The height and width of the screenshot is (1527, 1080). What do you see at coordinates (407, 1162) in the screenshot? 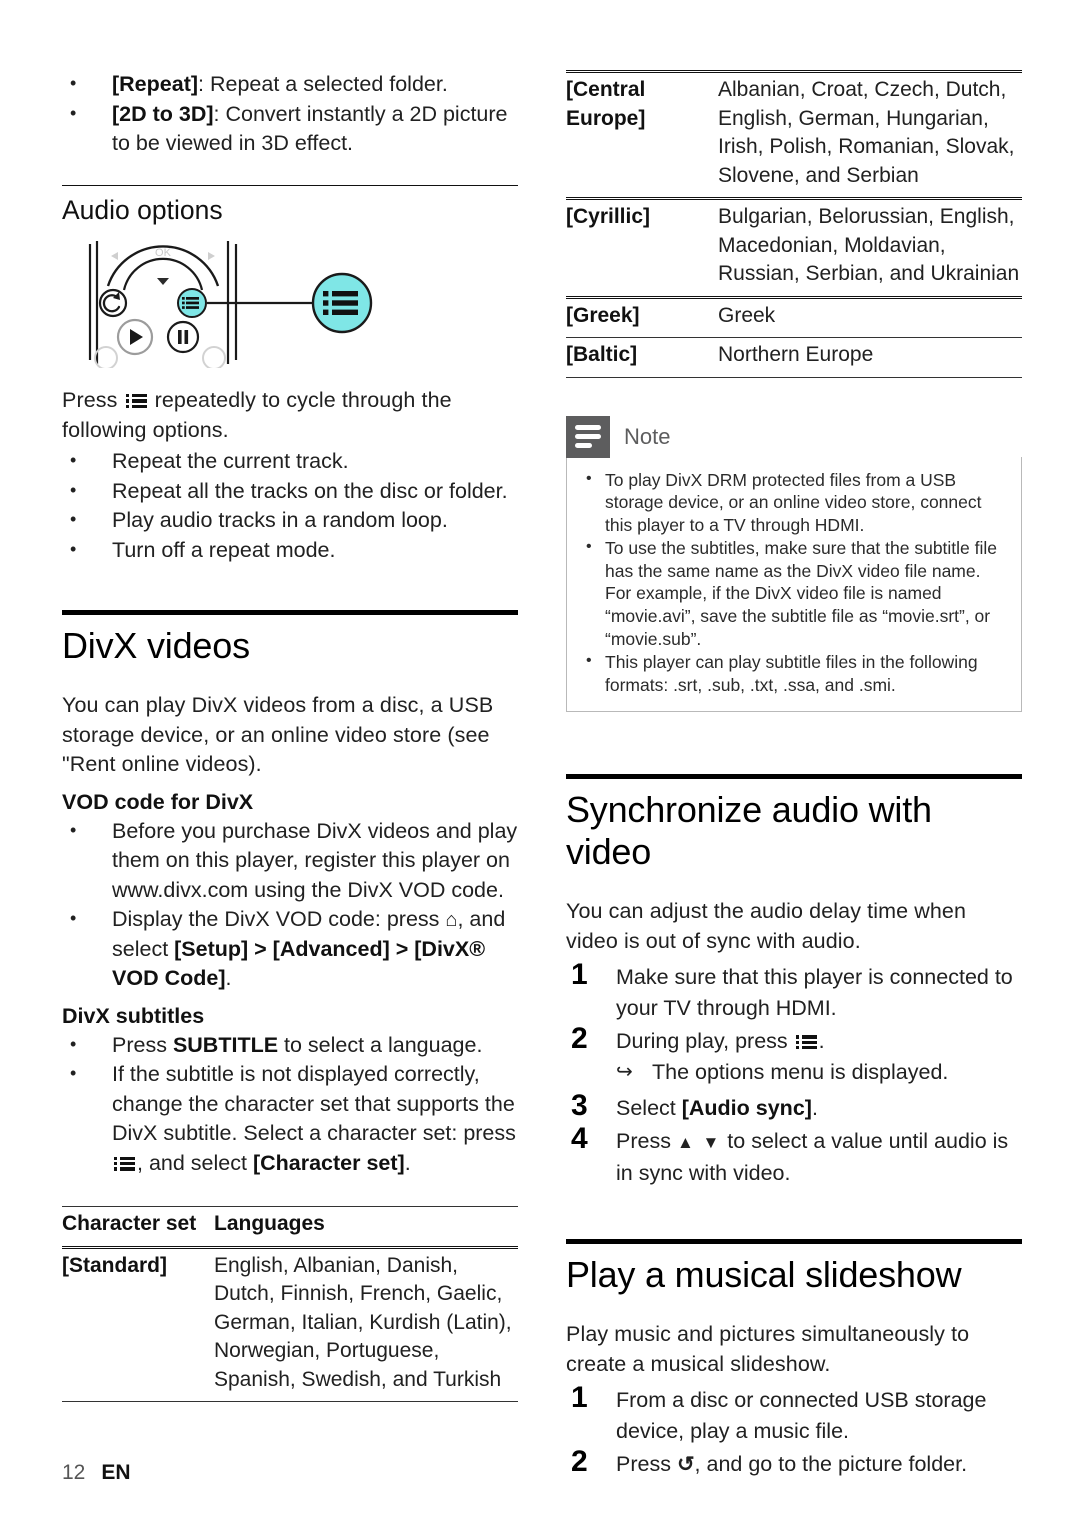
I see `charset-step-end: .` at bounding box center [407, 1162].